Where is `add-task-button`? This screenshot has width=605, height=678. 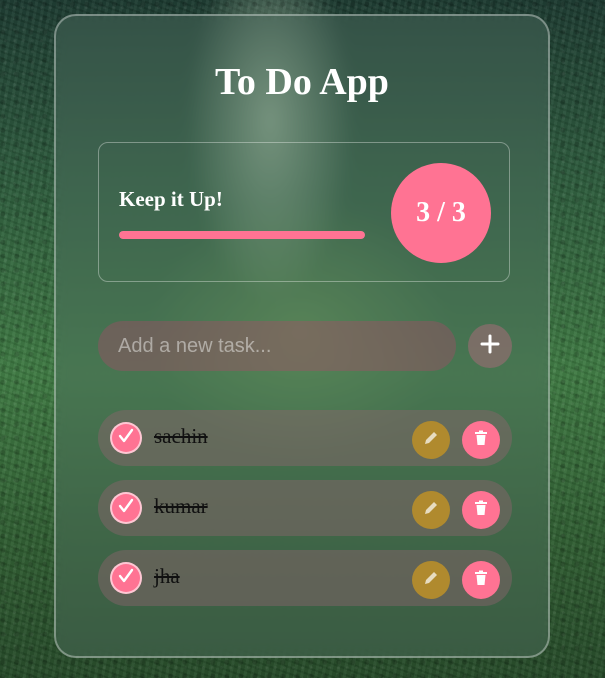
add-task-button is located at coordinates (490, 346).